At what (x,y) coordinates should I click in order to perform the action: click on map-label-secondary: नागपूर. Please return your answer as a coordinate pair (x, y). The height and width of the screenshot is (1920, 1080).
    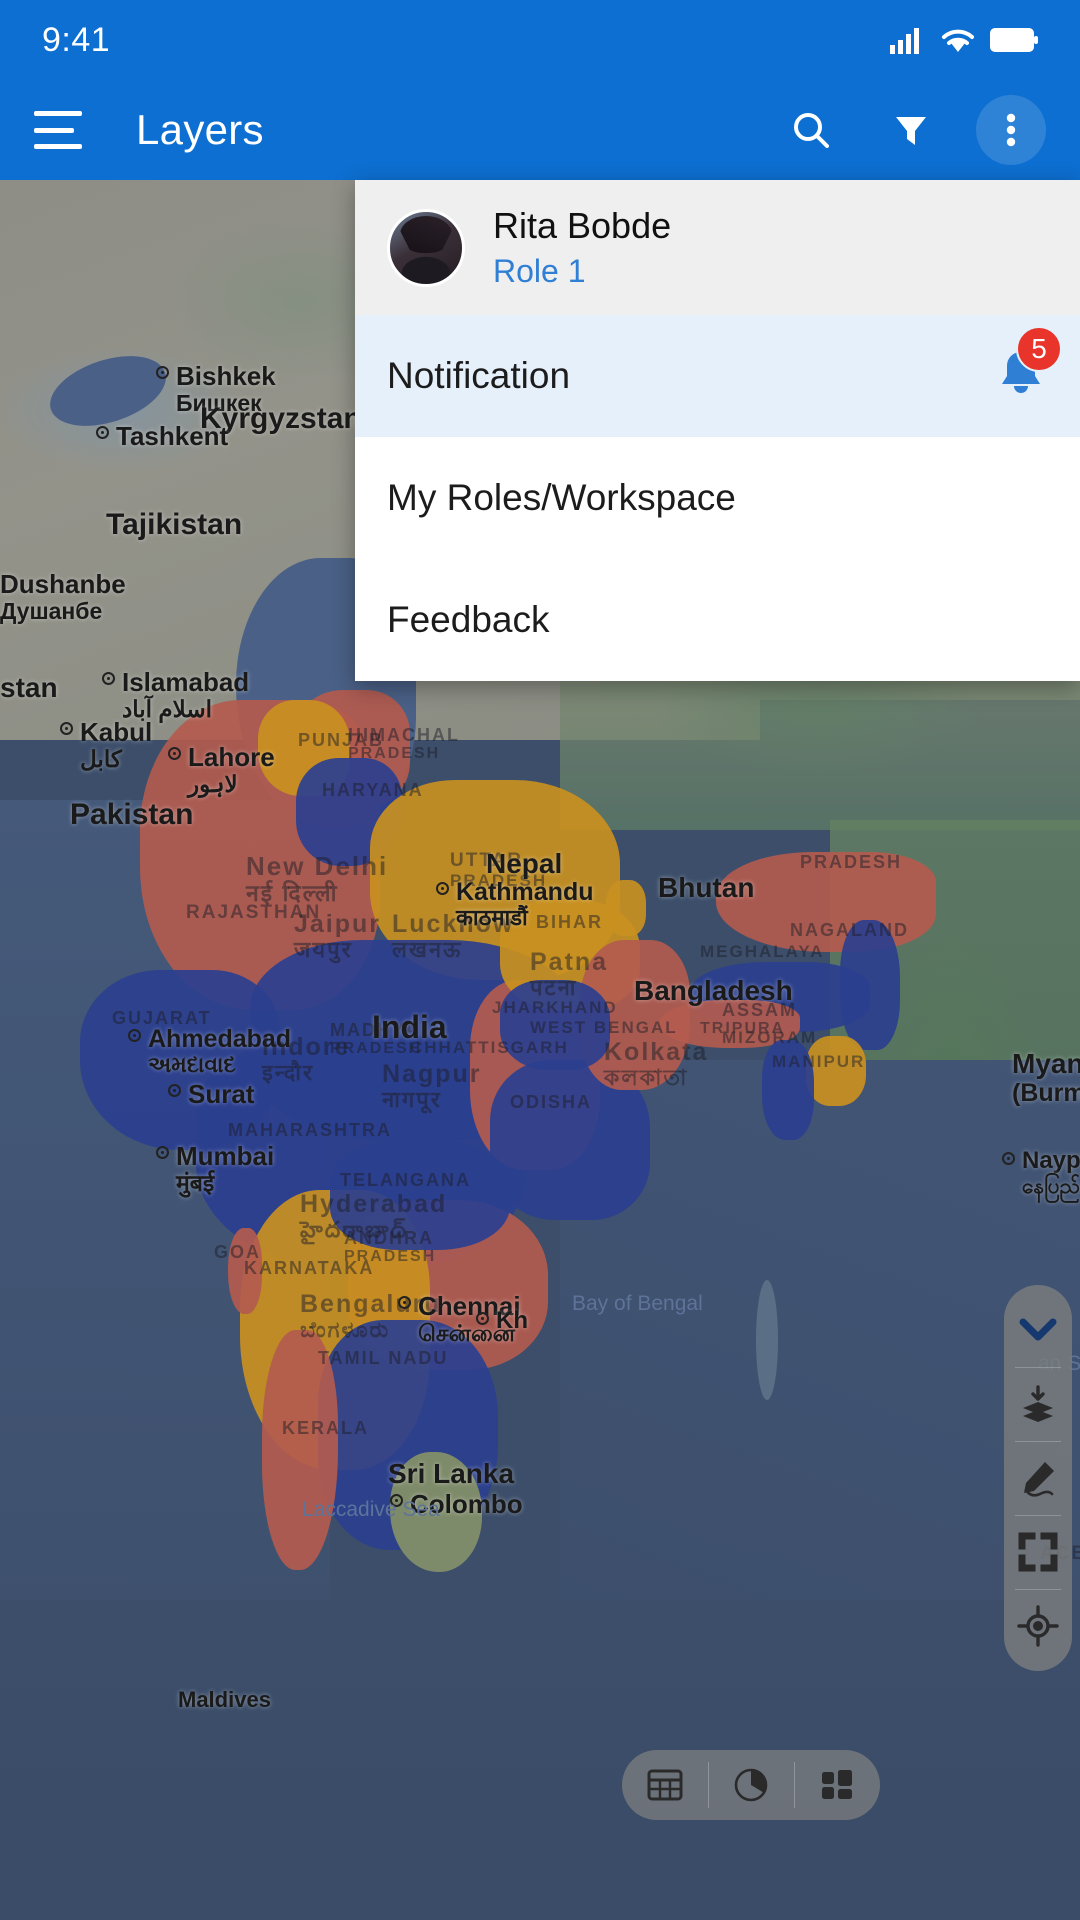
    Looking at the image, I should click on (412, 1099).